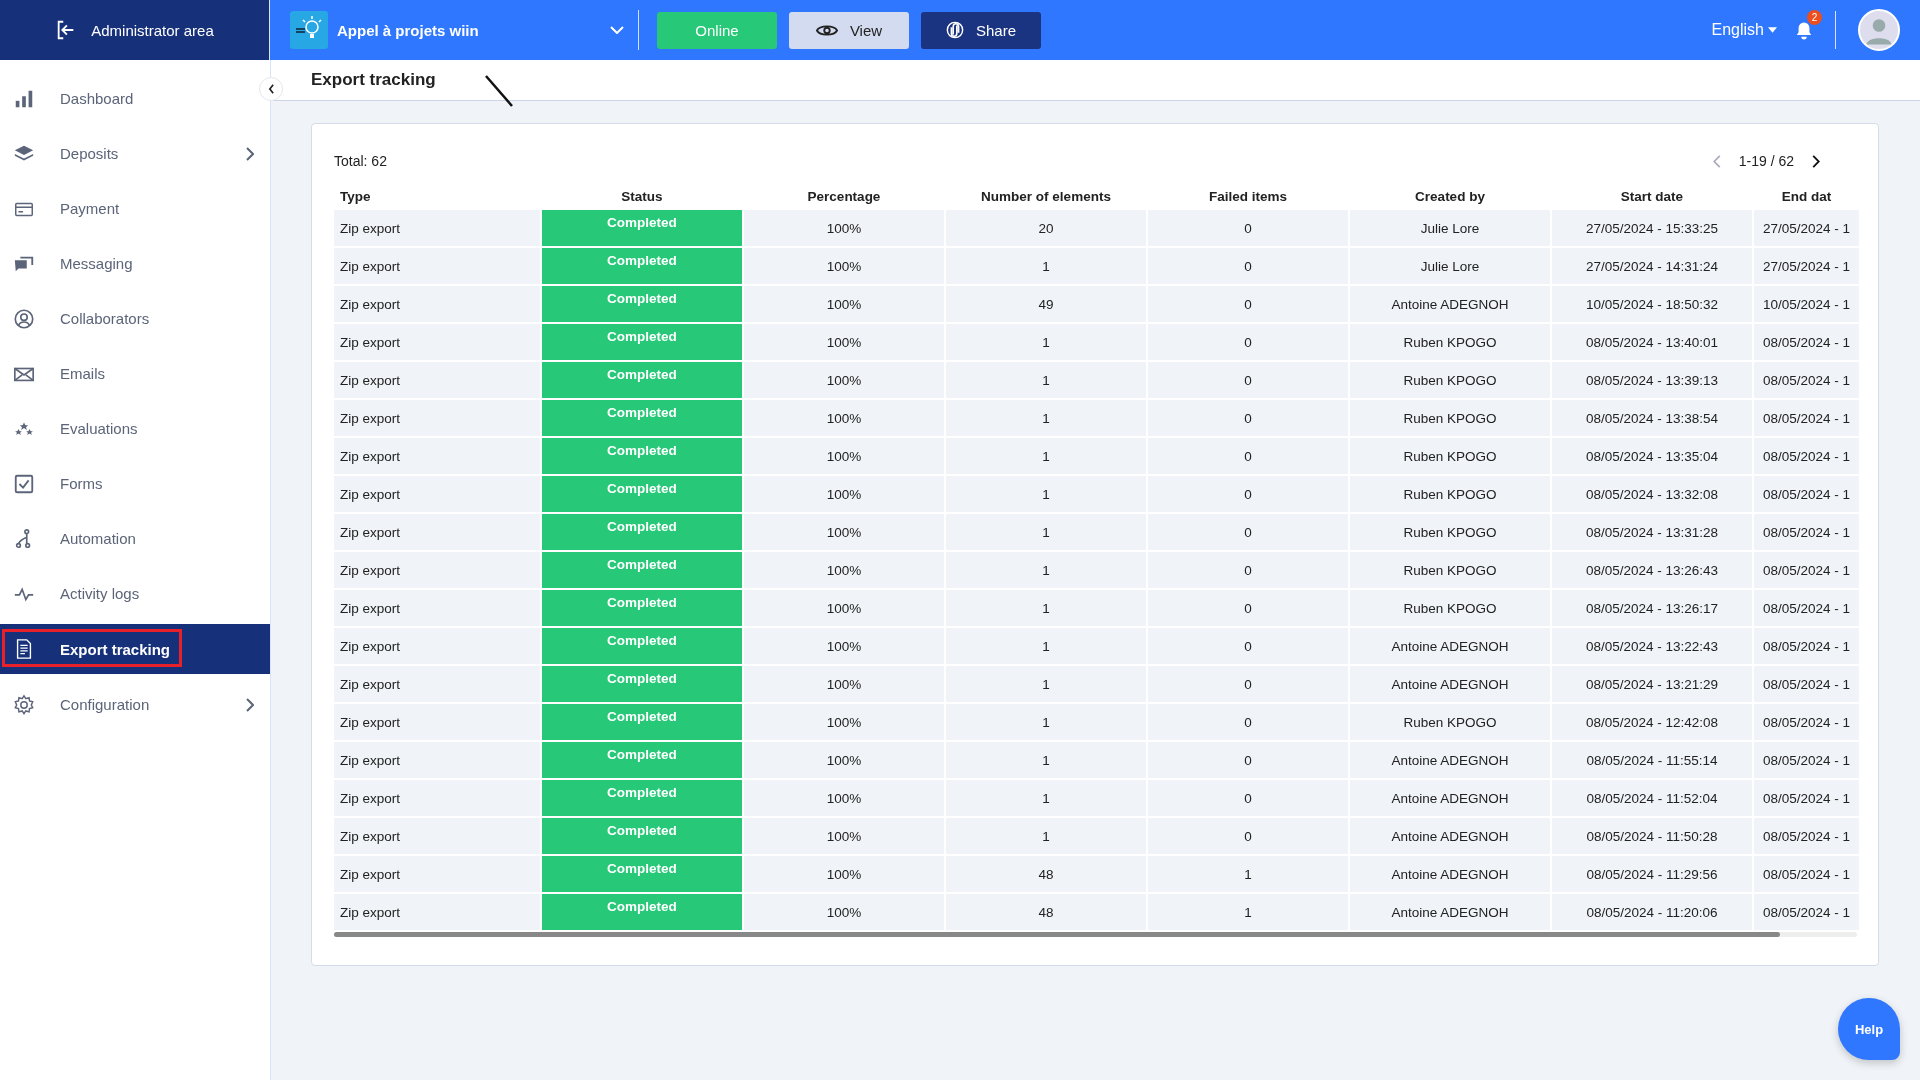 The width and height of the screenshot is (1920, 1080). Describe the element at coordinates (1450, 196) in the screenshot. I see `column-header: Created by` at that location.